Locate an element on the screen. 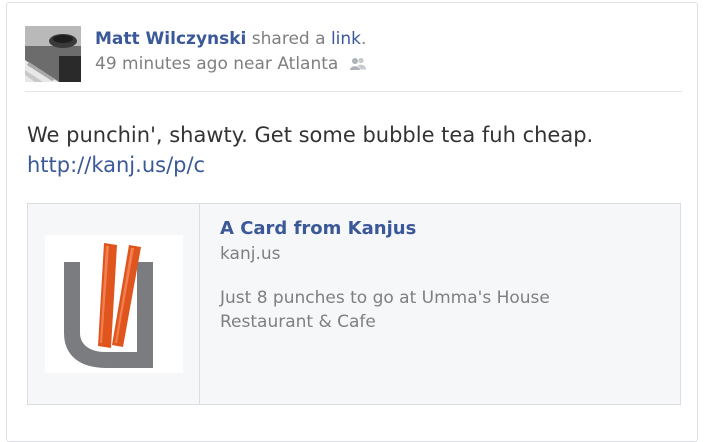 The image size is (706, 442). attachment-description-line: Restaurant & Cafe is located at coordinates (298, 322).